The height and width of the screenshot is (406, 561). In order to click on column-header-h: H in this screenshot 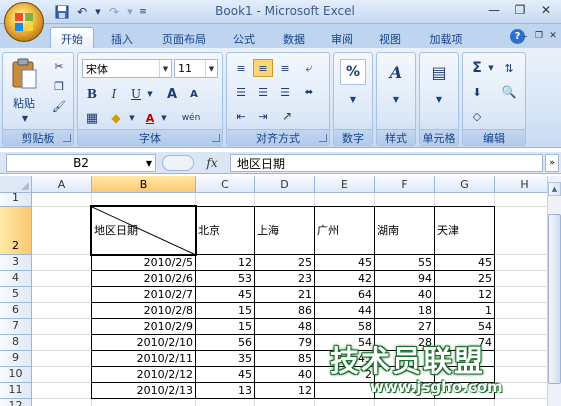, I will do `click(521, 184)`.